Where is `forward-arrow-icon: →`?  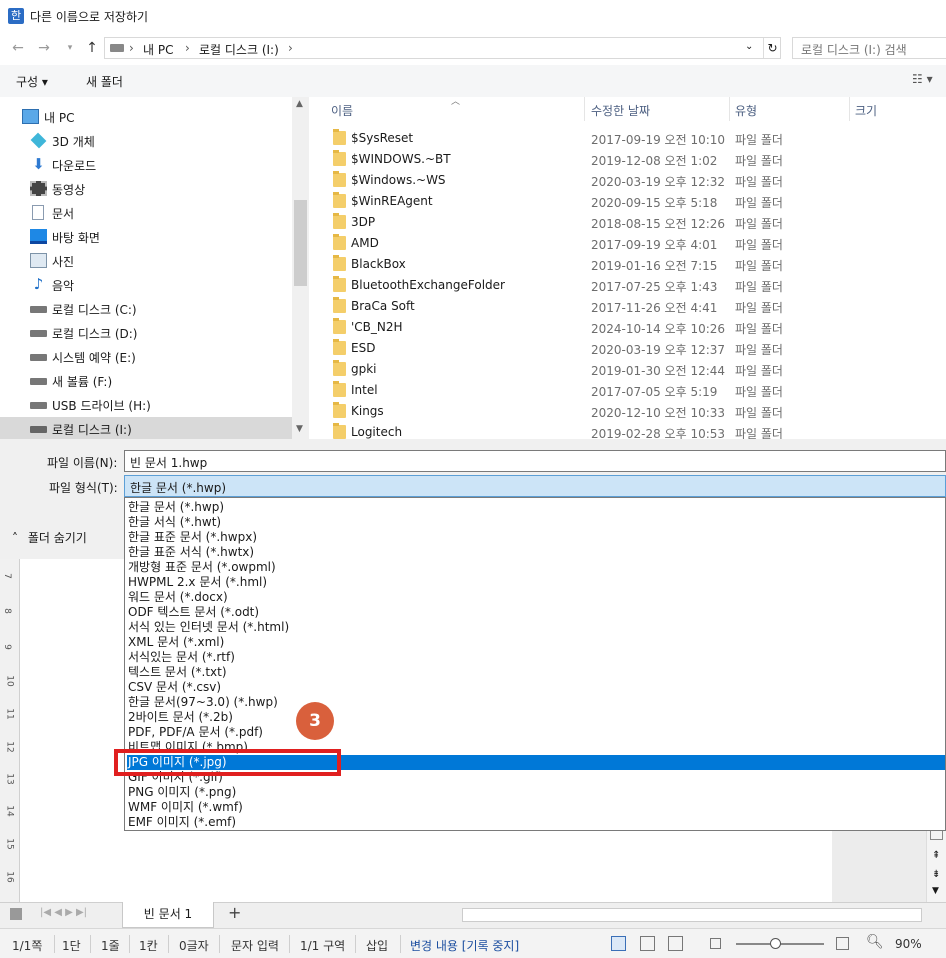 forward-arrow-icon: → is located at coordinates (44, 48).